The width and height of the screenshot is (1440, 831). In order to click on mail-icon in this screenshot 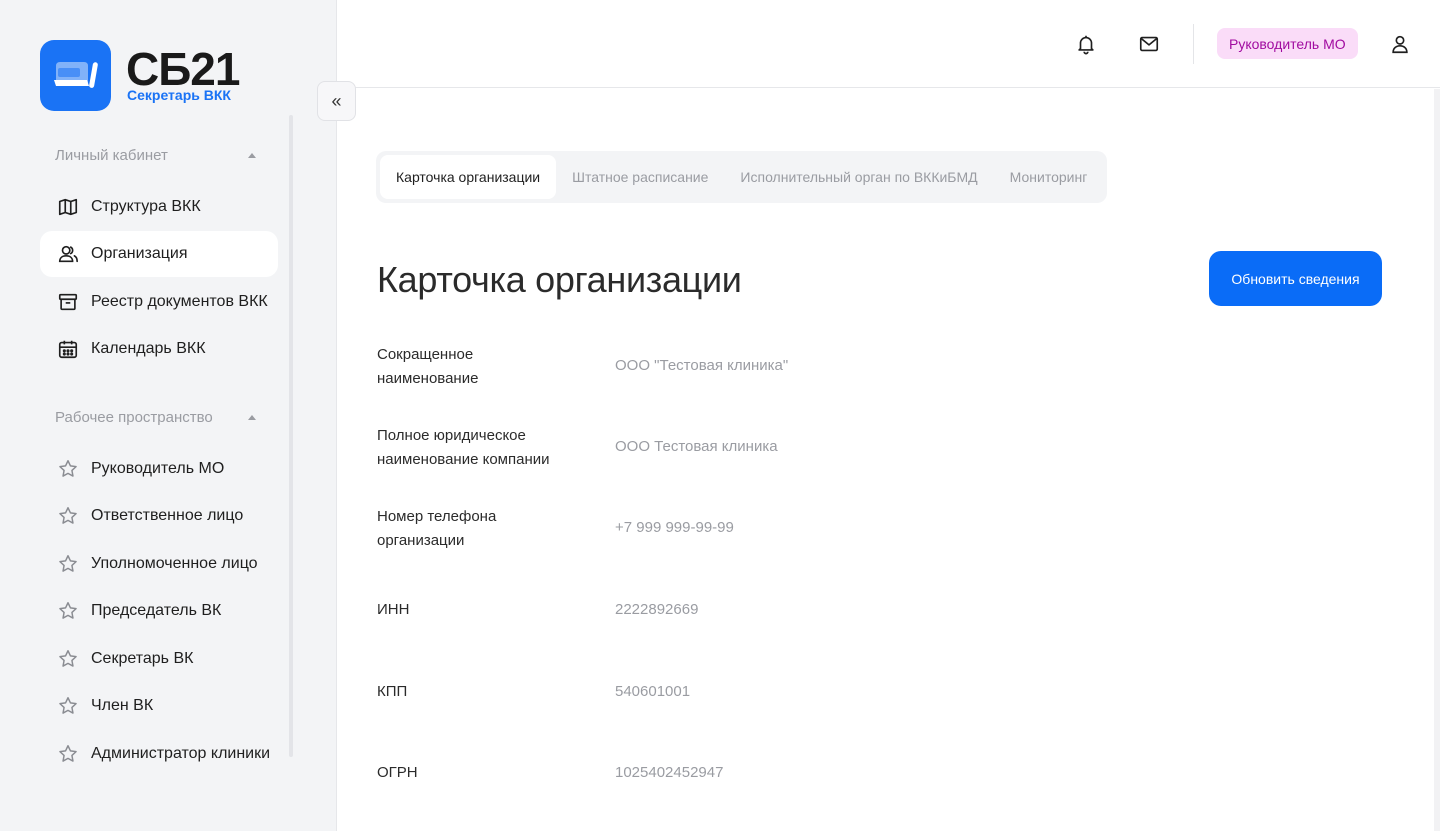, I will do `click(1149, 44)`.